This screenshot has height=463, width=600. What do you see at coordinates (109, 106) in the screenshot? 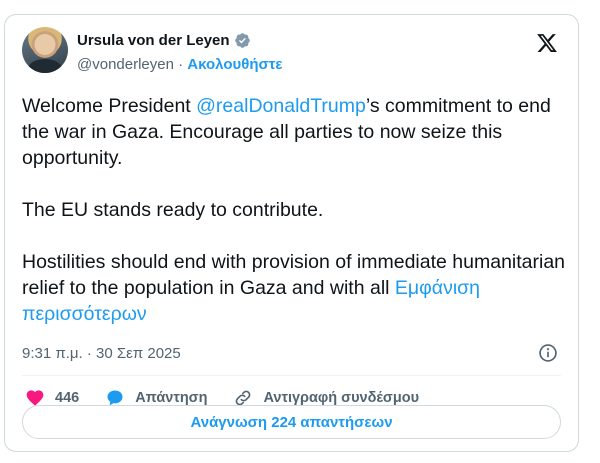
I see `tweet-text-start: Welcome President` at bounding box center [109, 106].